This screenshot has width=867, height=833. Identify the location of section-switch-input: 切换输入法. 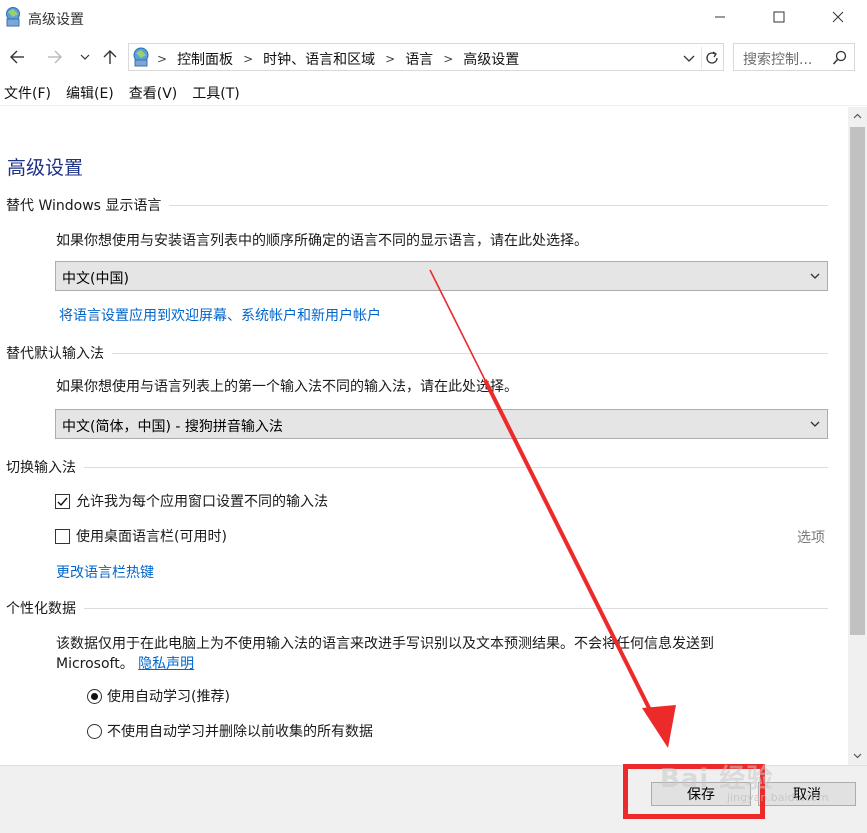
(417, 467).